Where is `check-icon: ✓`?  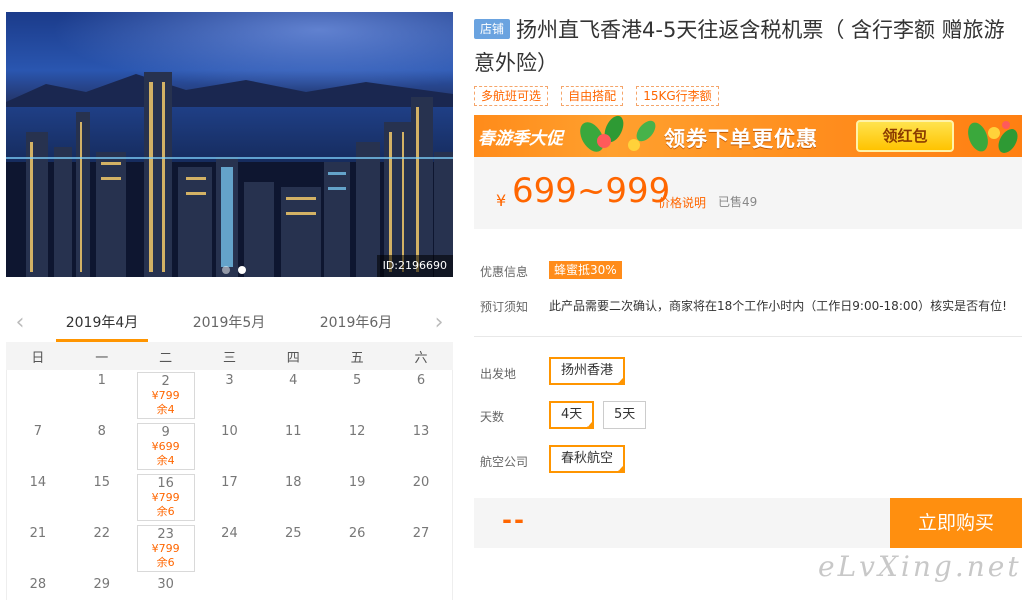 check-icon: ✓ is located at coordinates (620, 381).